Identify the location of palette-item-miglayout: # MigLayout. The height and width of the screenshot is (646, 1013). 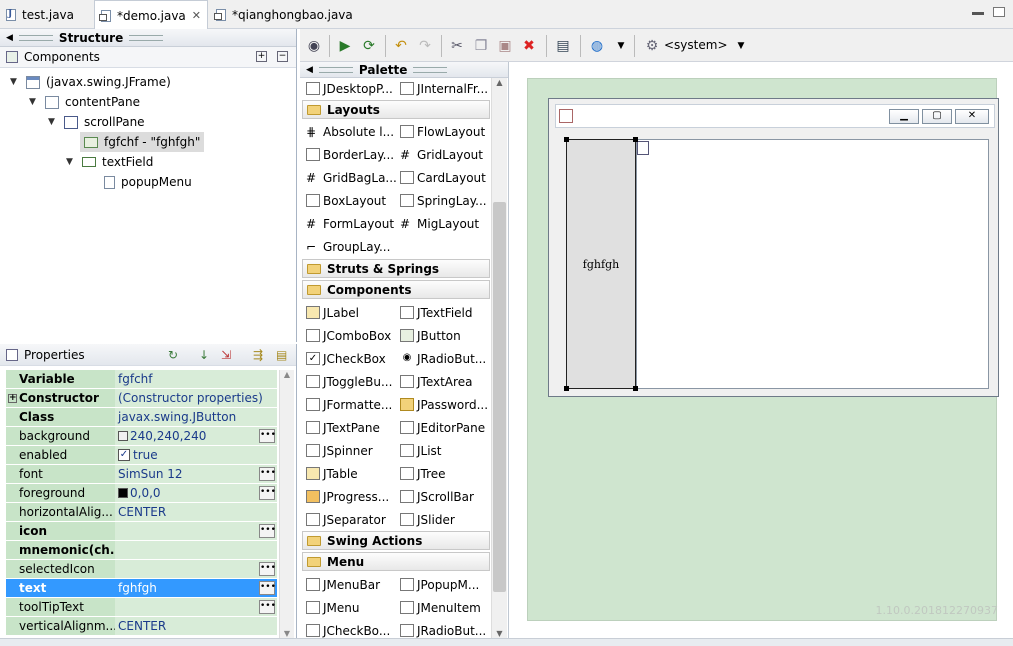
(445, 223).